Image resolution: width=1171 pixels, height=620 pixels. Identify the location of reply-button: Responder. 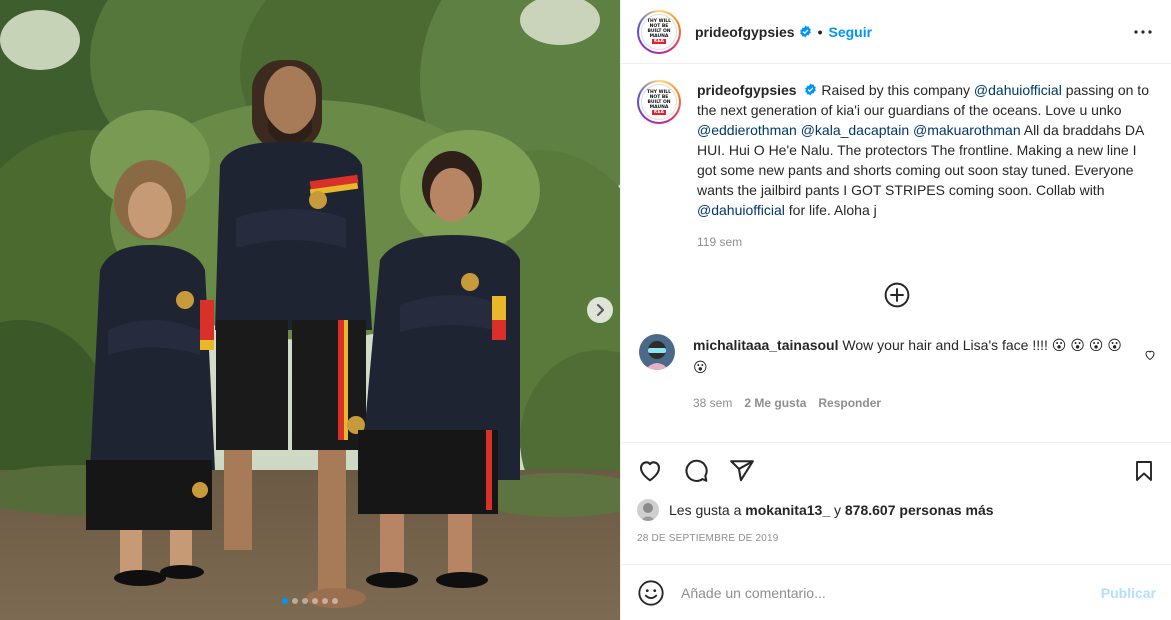
(849, 403).